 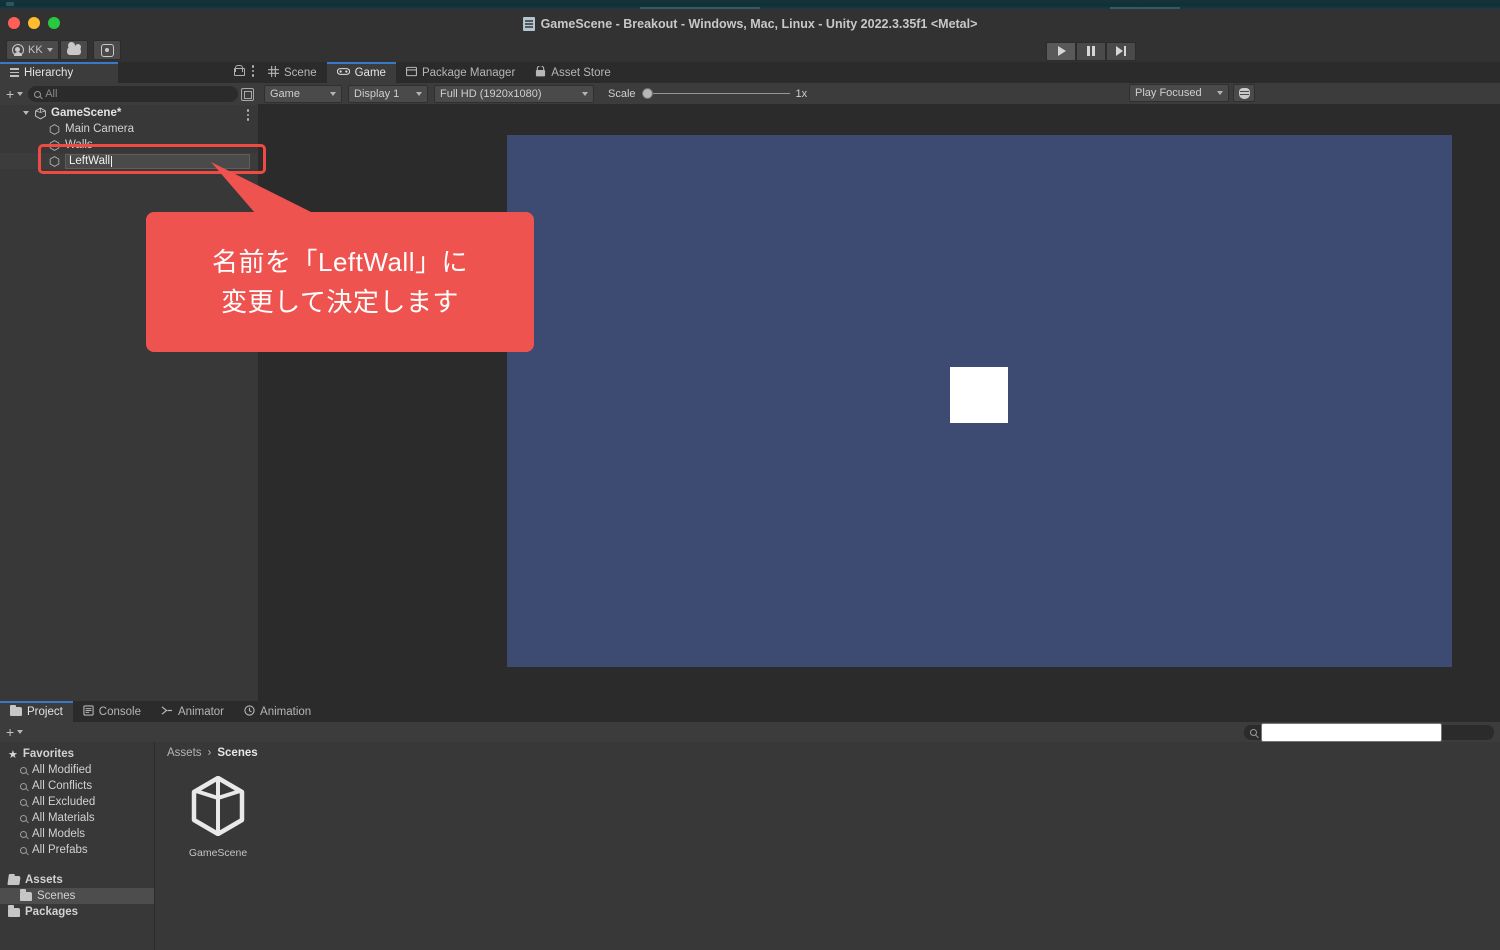 What do you see at coordinates (292, 72) in the screenshot?
I see `tab-scene: Scene` at bounding box center [292, 72].